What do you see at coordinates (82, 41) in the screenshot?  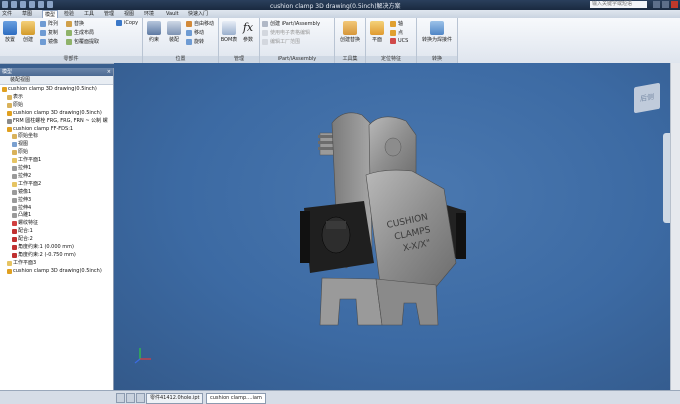 I see `shrinkwrap-button: 包覆面提取` at bounding box center [82, 41].